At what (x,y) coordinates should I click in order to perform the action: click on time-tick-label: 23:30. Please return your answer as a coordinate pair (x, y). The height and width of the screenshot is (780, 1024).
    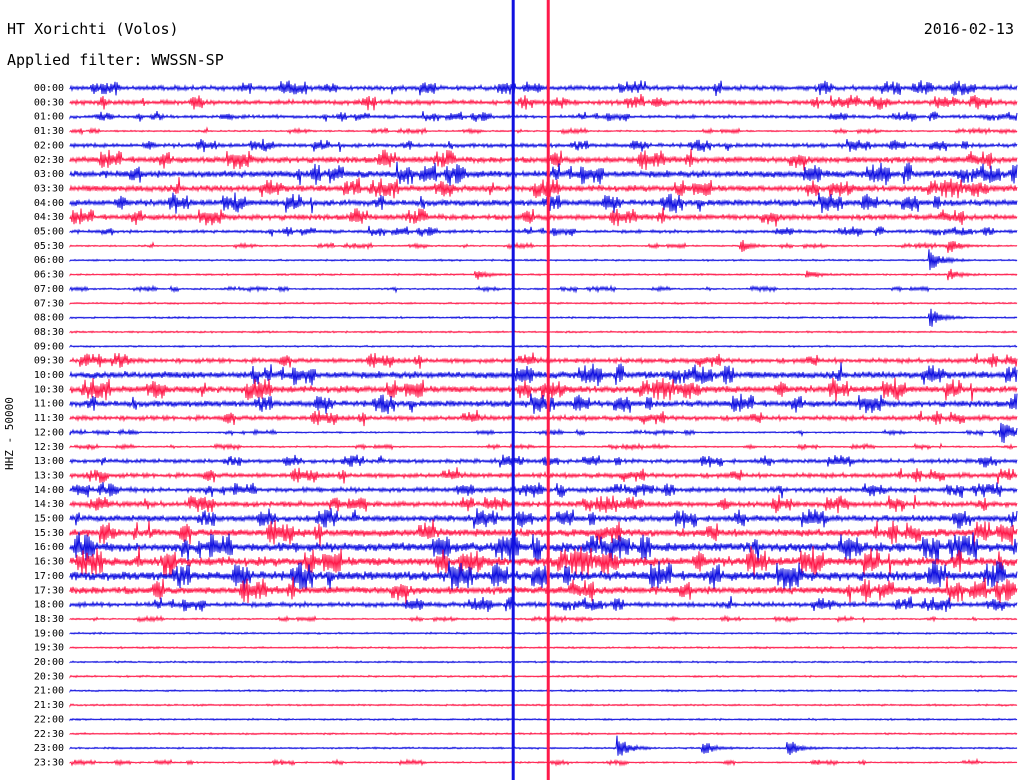
    Looking at the image, I should click on (49, 762).